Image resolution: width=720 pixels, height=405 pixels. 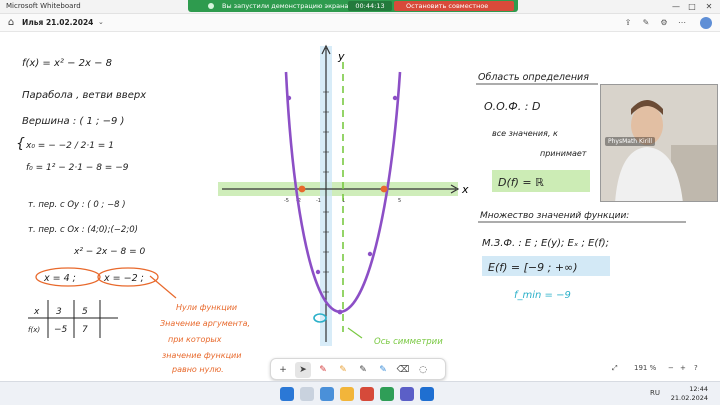 What do you see at coordinates (407, 394) in the screenshot?
I see `teams-icon` at bounding box center [407, 394].